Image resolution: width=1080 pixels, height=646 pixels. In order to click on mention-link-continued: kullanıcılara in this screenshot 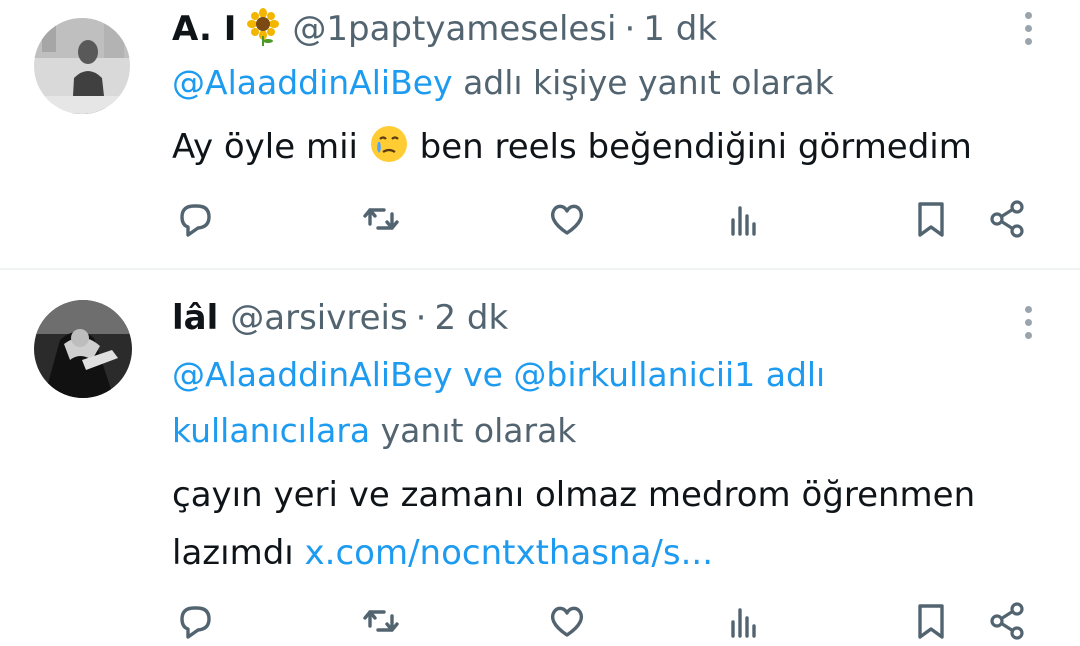, I will do `click(271, 430)`.